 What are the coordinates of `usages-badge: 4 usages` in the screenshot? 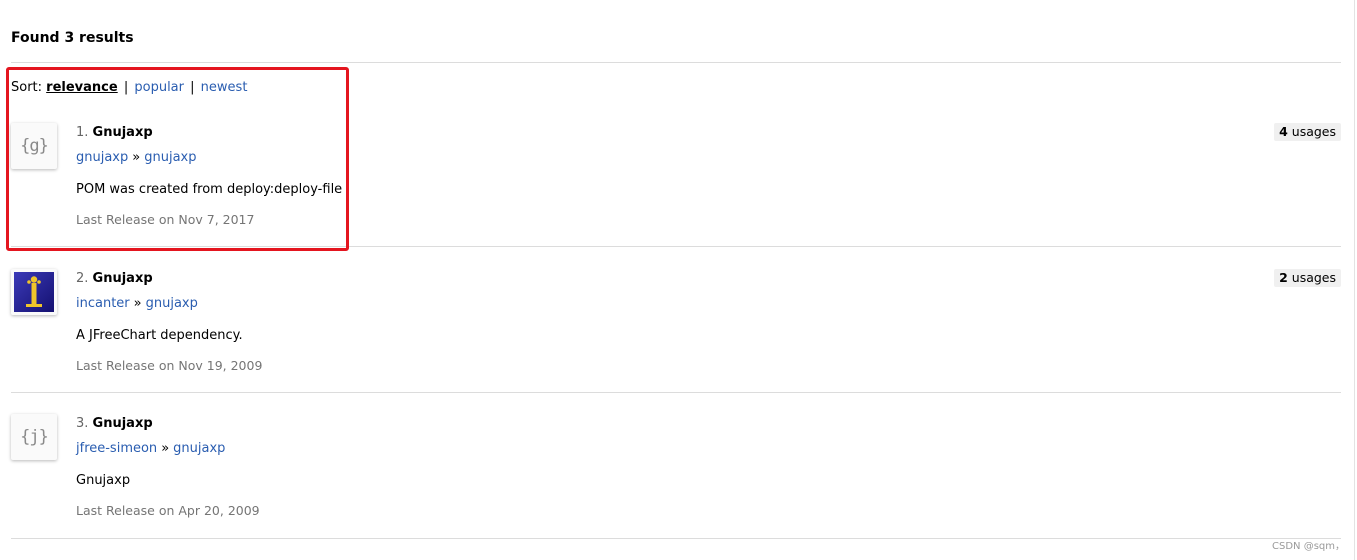 It's located at (1307, 132).